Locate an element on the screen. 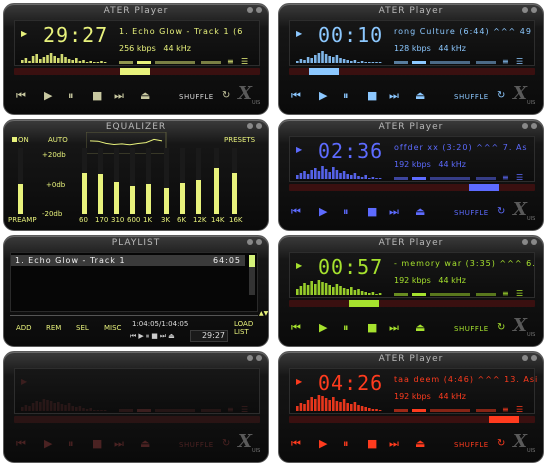  playlist-list-button: LIST is located at coordinates (241, 332).